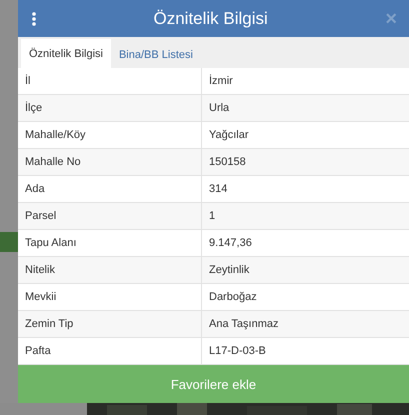  What do you see at coordinates (221, 81) in the screenshot?
I see `table-cell-text: İzmir` at bounding box center [221, 81].